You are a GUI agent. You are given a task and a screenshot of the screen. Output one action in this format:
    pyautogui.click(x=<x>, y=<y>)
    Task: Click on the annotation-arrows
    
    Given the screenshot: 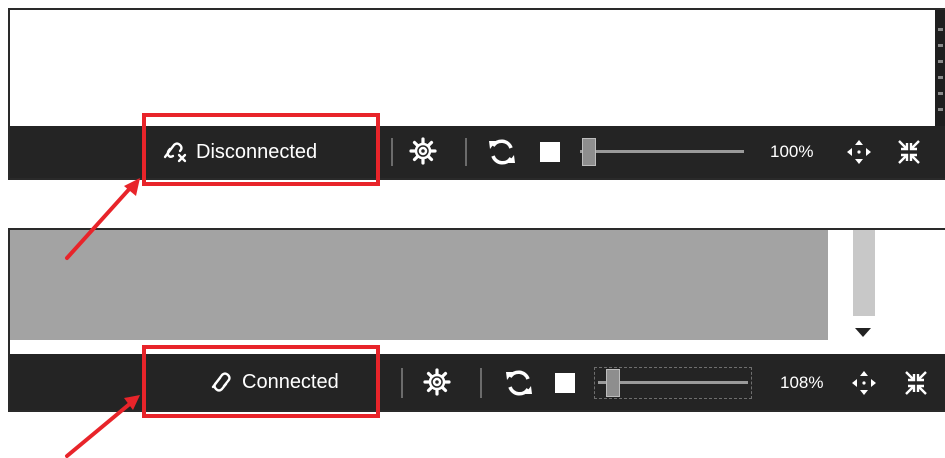 What is the action you would take?
    pyautogui.click(x=102, y=318)
    